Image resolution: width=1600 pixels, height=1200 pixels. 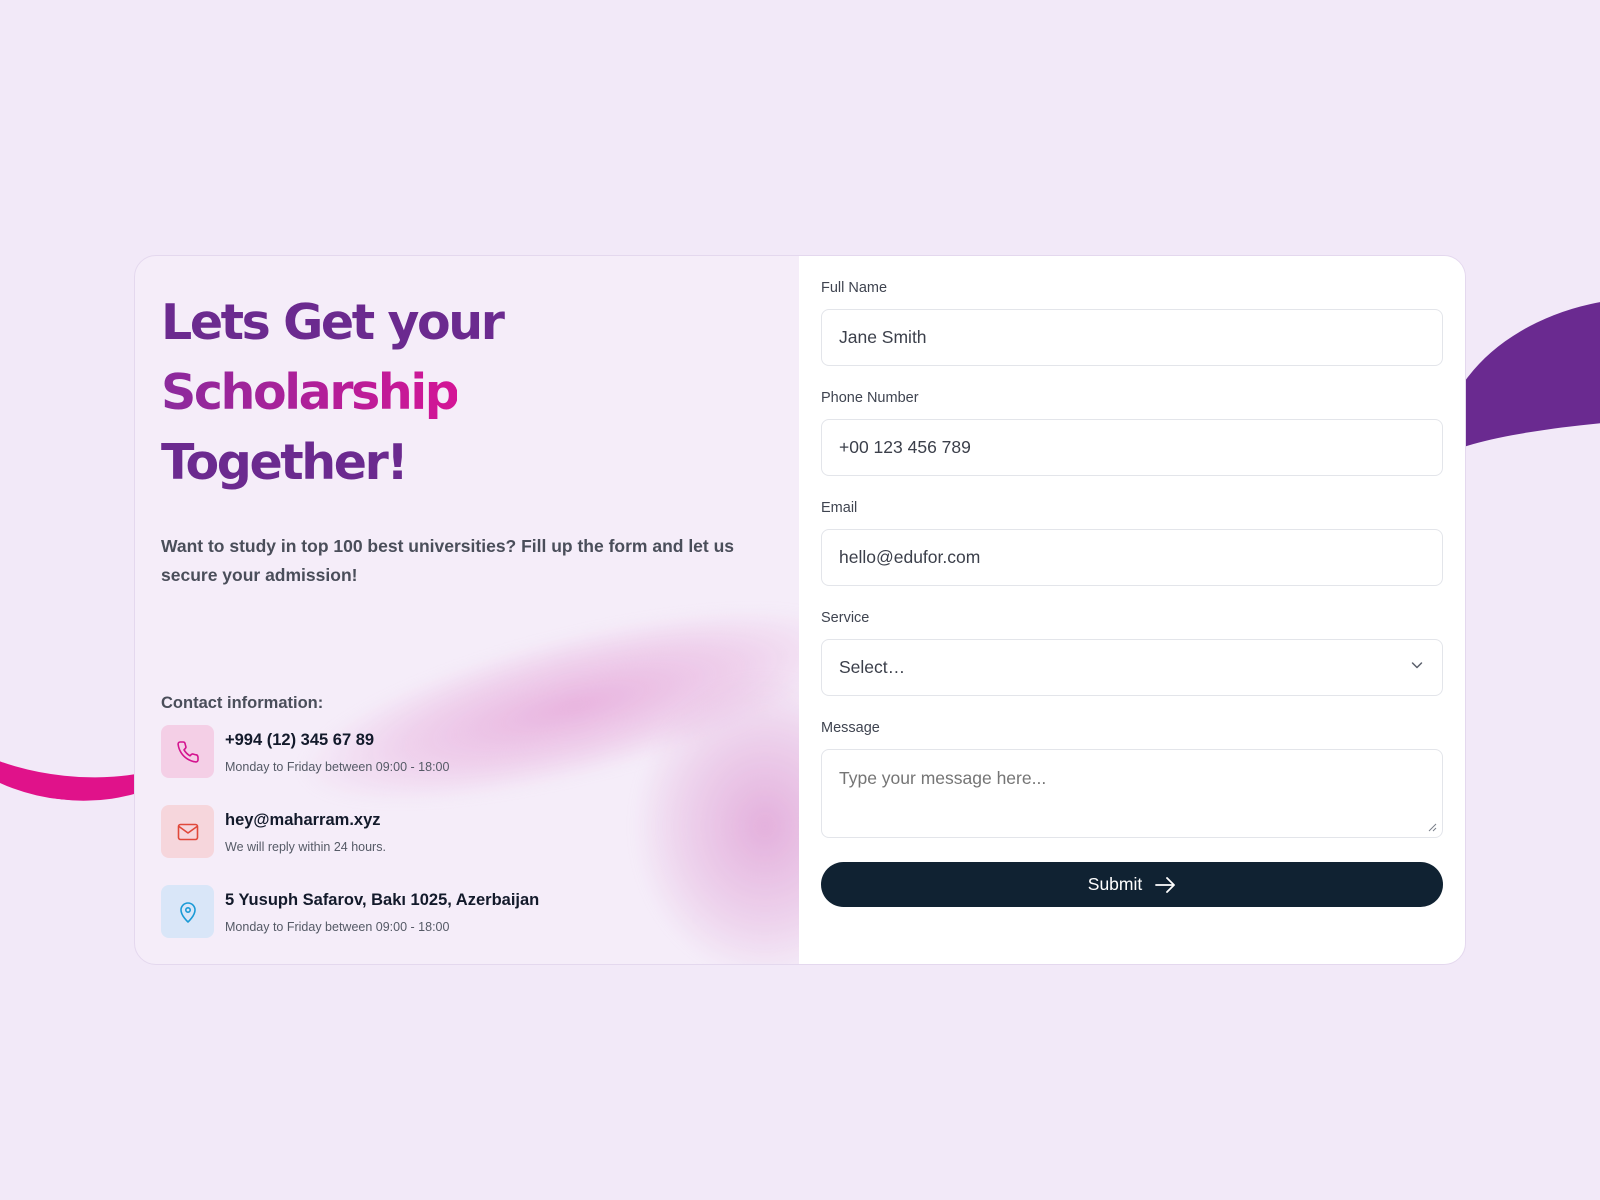 What do you see at coordinates (285, 462) in the screenshot?
I see `headline-part-2: Together!` at bounding box center [285, 462].